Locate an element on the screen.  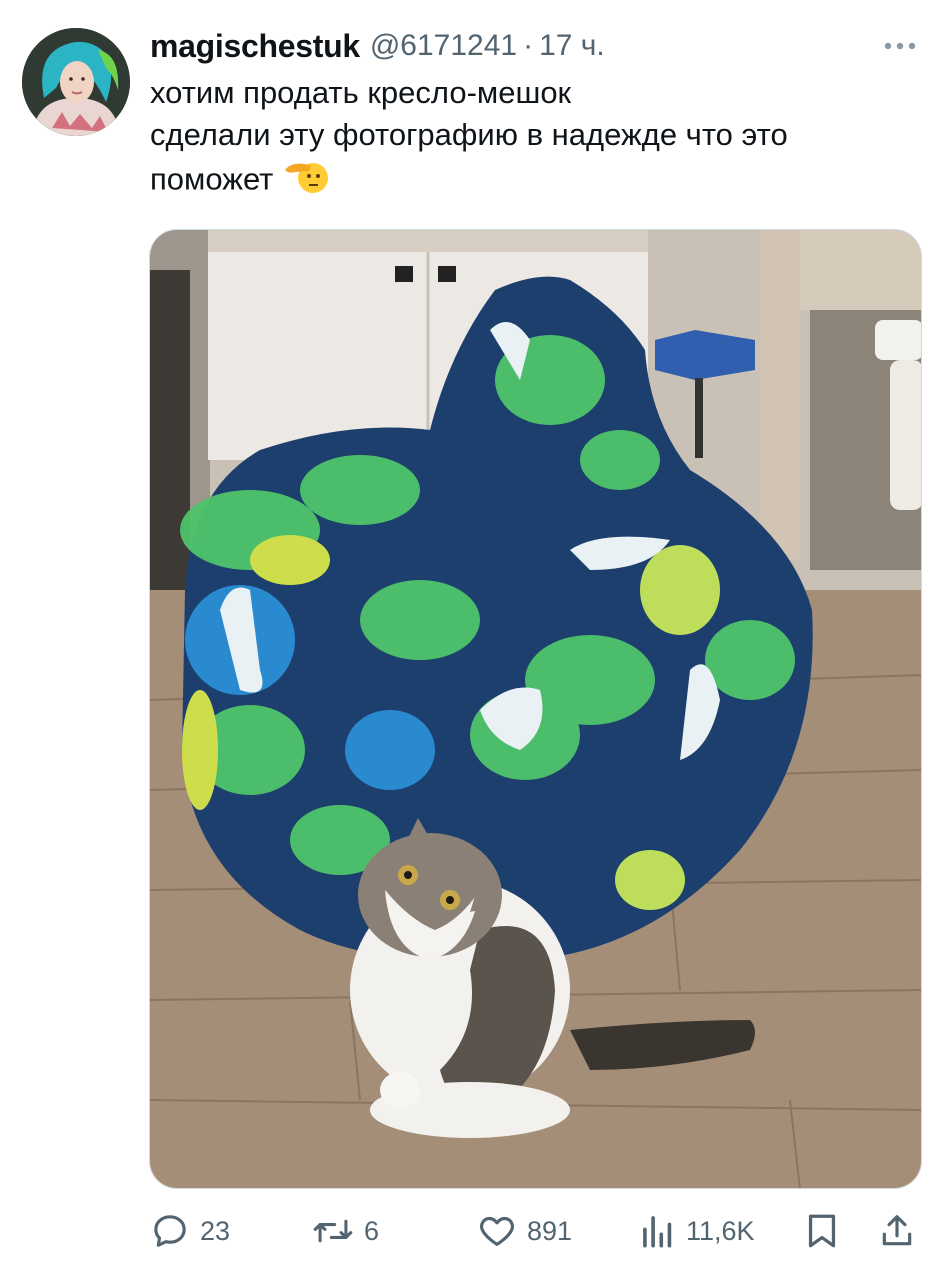
bookmark-icon is located at coordinates (822, 1231).